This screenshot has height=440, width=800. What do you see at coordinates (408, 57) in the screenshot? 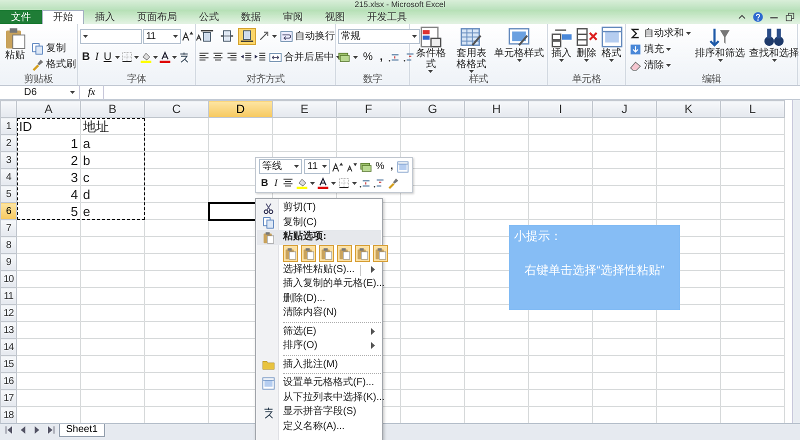
I see `decrease-decimal-icon` at bounding box center [408, 57].